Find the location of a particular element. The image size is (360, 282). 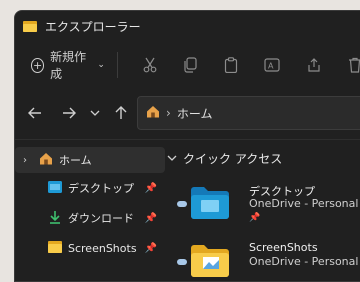

section-title: クイック アクセス is located at coordinates (233, 158).